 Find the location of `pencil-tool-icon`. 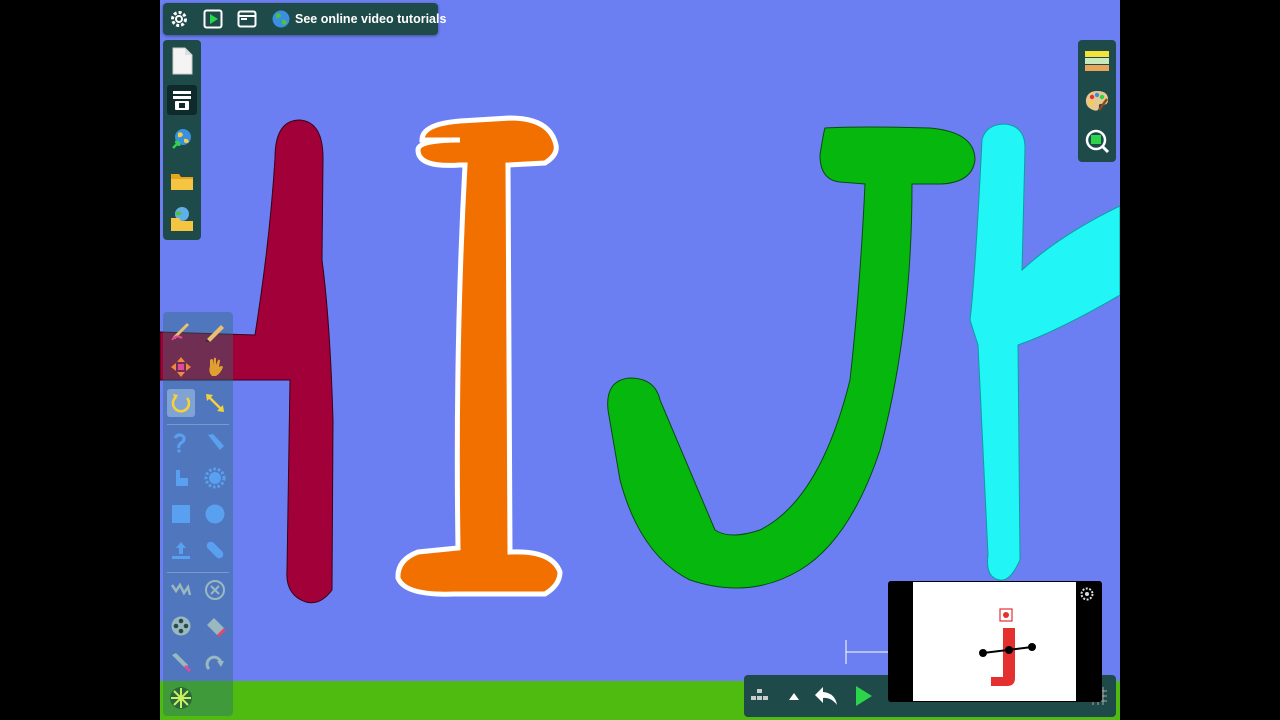

pencil-tool-icon is located at coordinates (215, 331).